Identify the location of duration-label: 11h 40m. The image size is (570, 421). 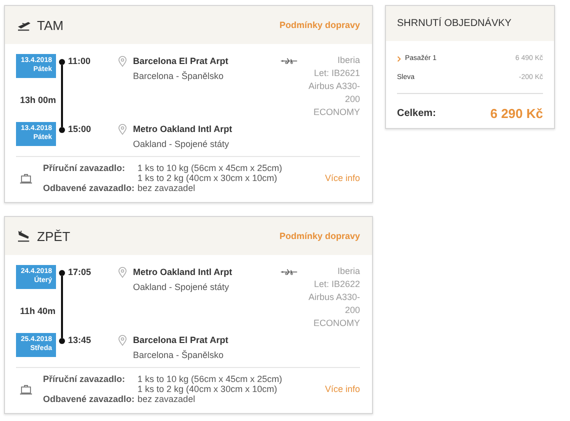
(38, 311).